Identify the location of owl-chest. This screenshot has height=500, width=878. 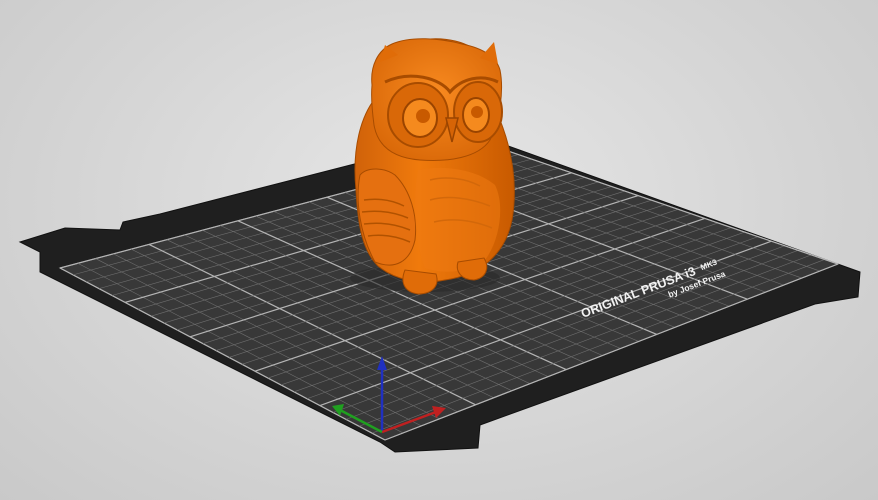
(457, 219).